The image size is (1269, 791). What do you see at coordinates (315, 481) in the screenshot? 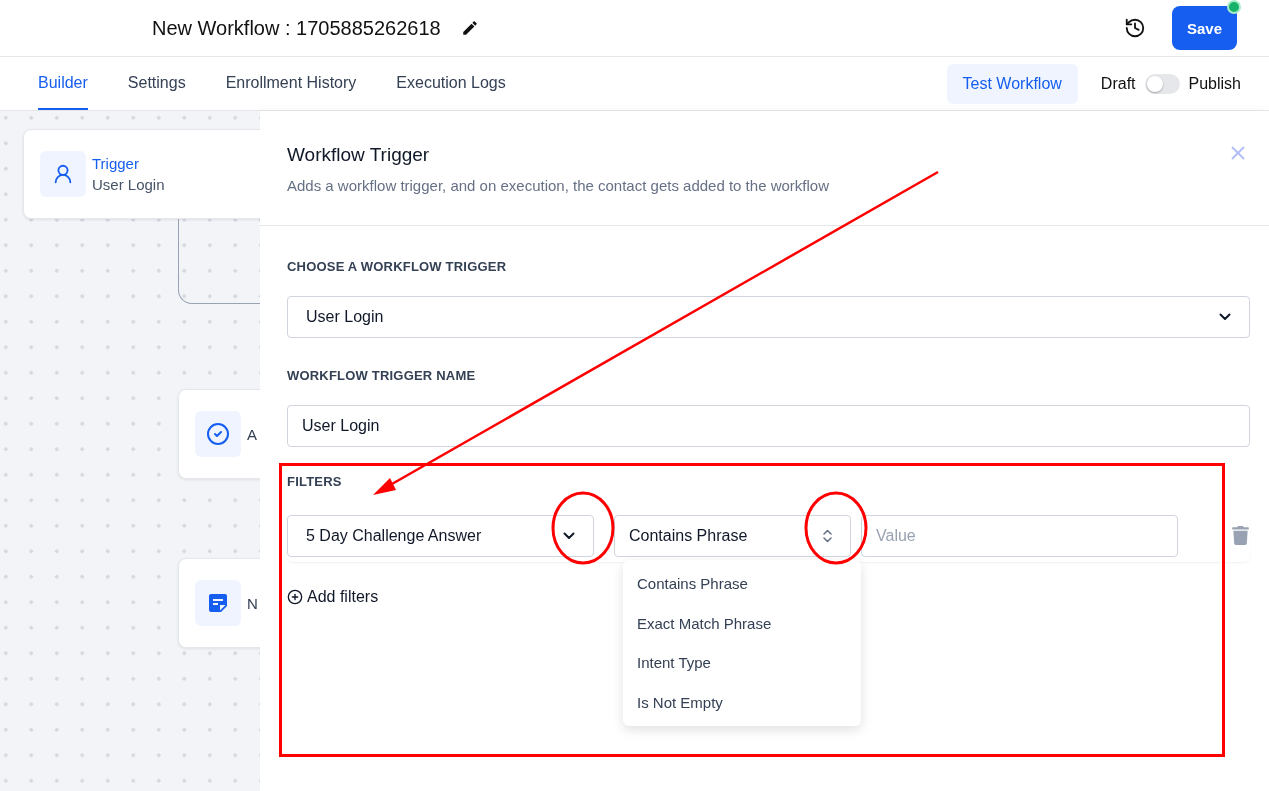
I see `section-label: FILTERS` at bounding box center [315, 481].